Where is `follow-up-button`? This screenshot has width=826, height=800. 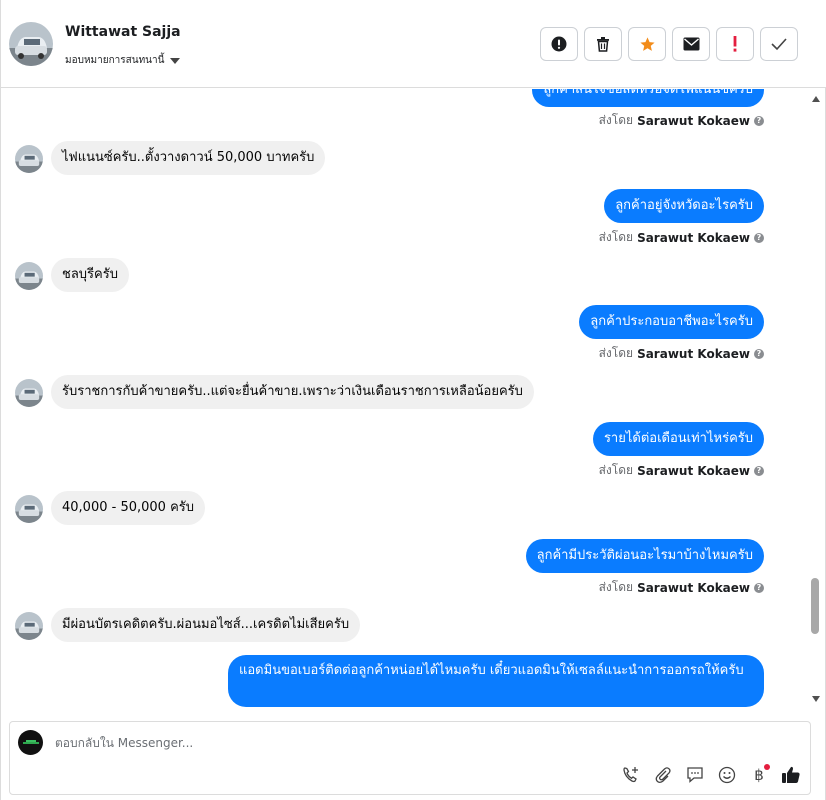 follow-up-button is located at coordinates (735, 44).